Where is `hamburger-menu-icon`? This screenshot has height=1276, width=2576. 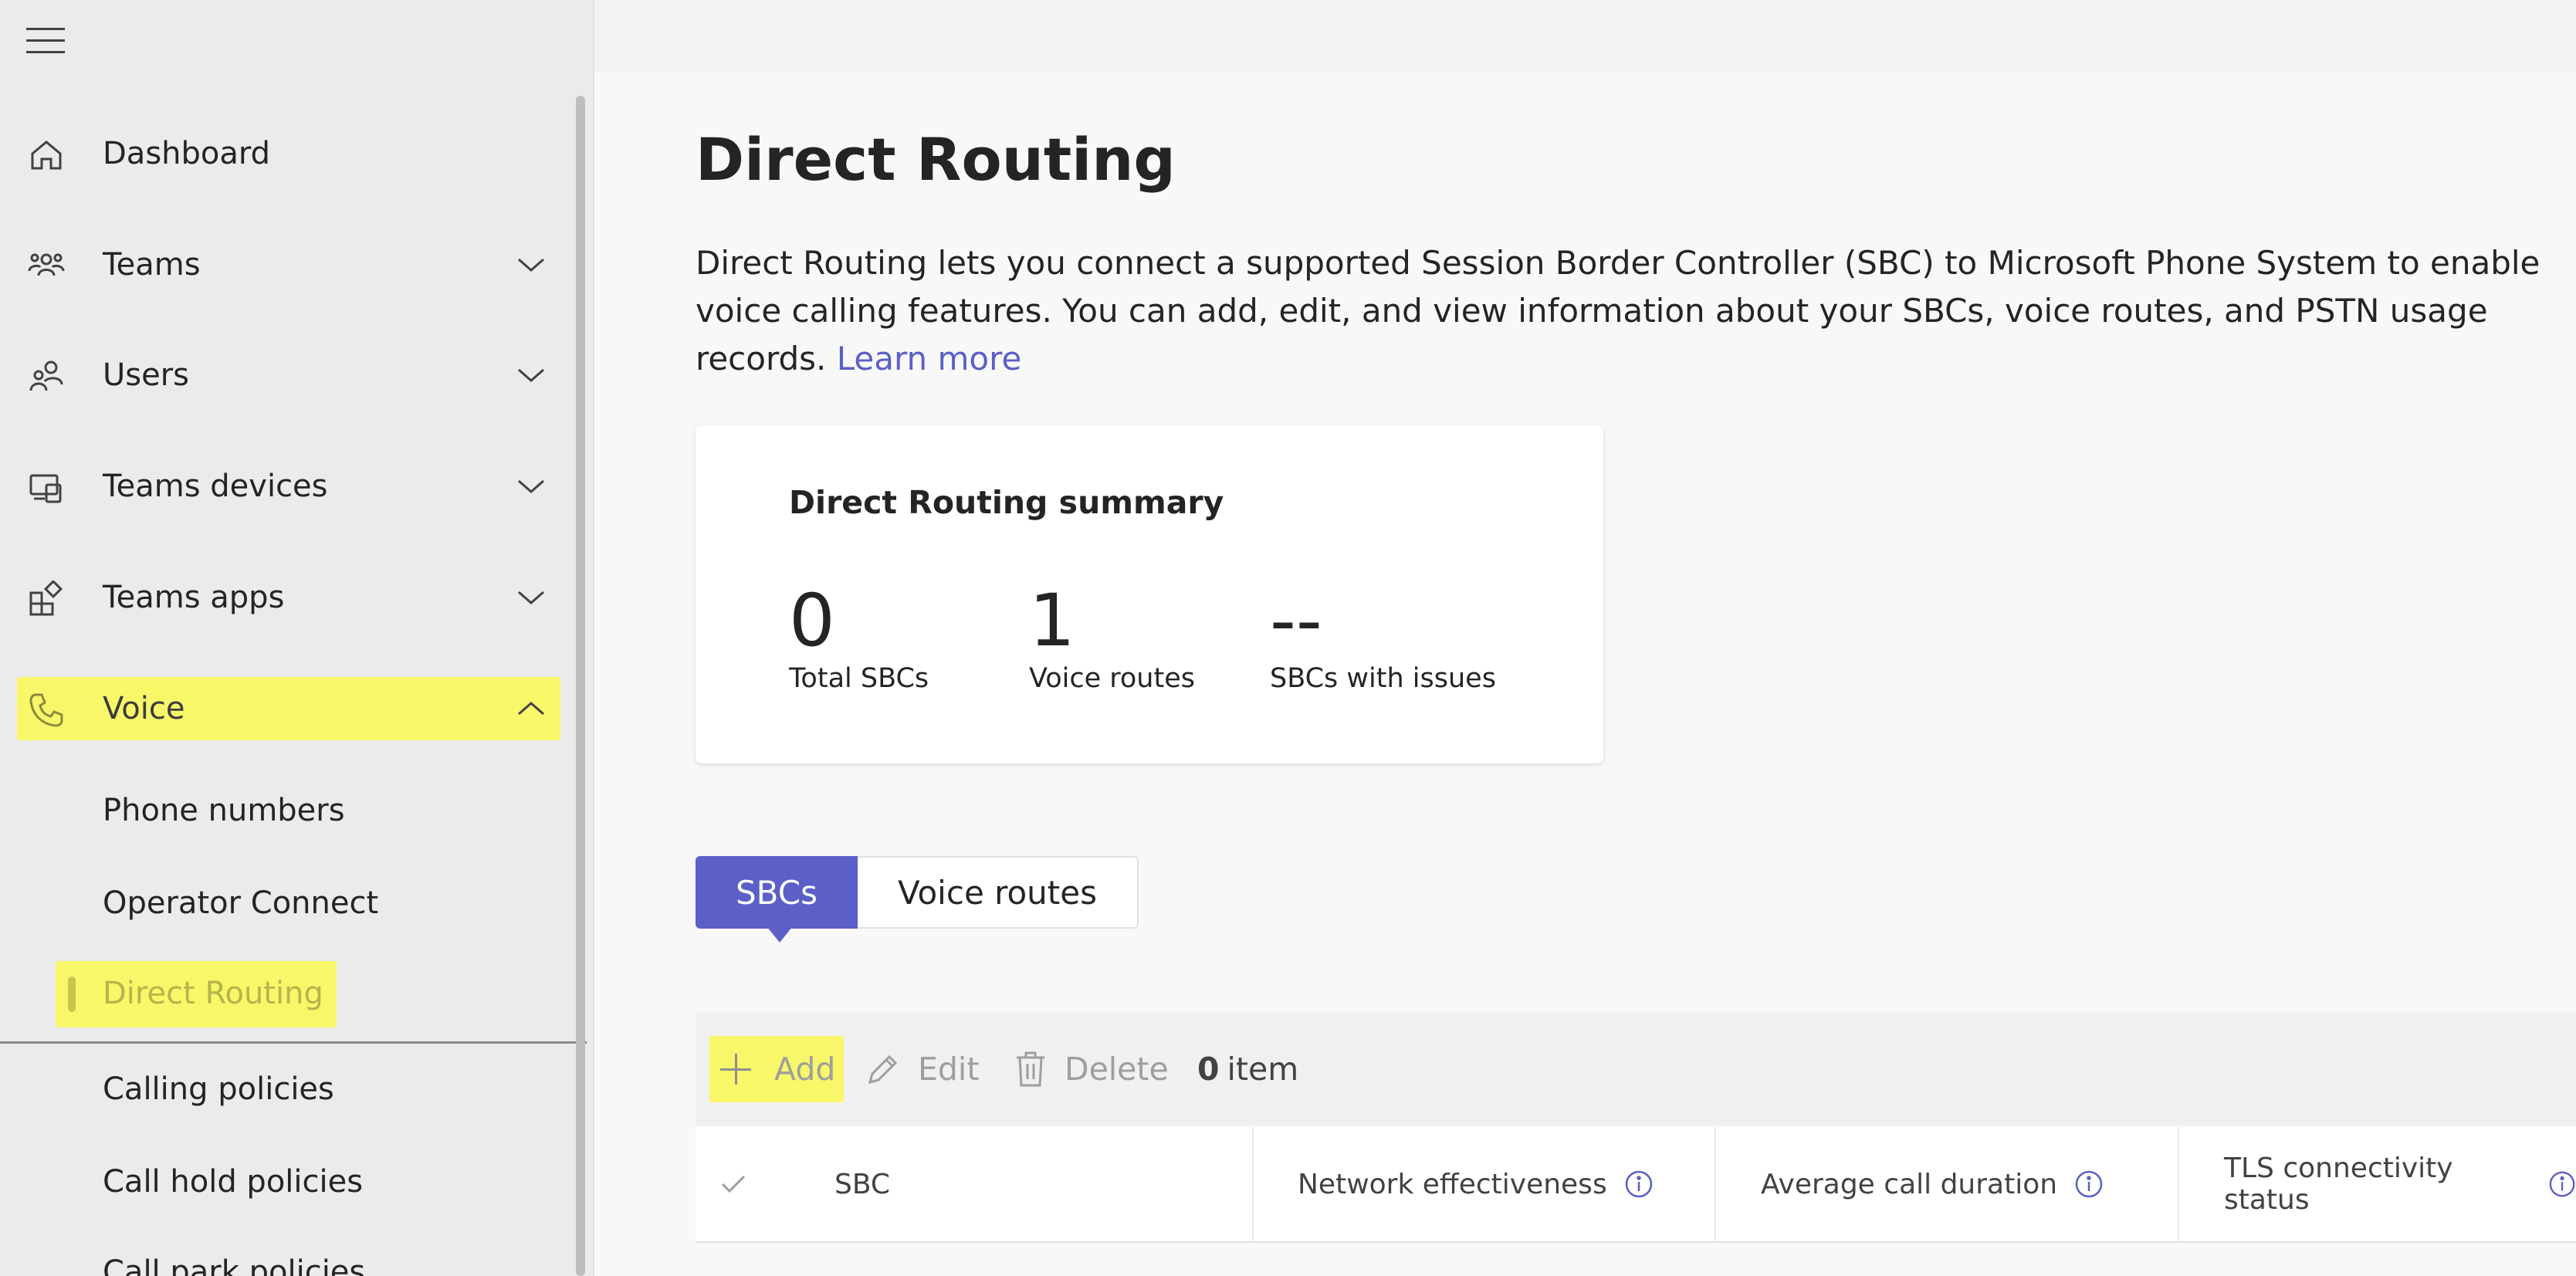
hamburger-menu-icon is located at coordinates (45, 41).